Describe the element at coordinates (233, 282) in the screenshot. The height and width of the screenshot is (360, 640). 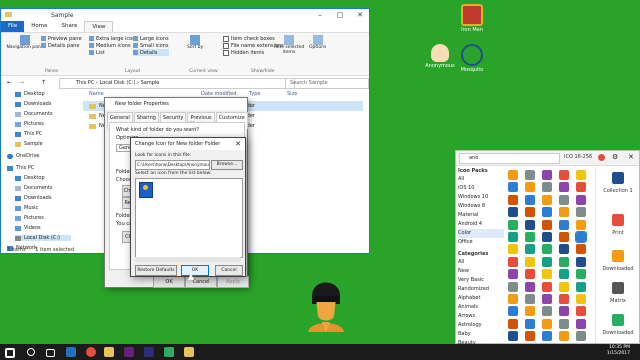
I see `apply-button: Apply` at that location.